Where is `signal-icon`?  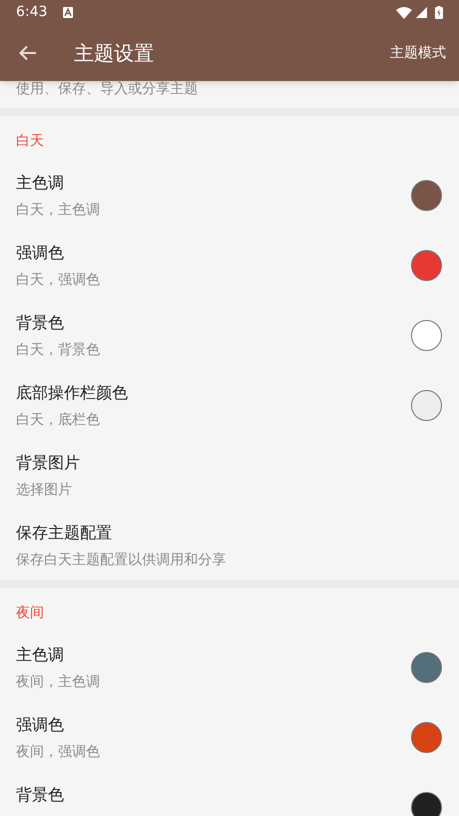 signal-icon is located at coordinates (421, 12).